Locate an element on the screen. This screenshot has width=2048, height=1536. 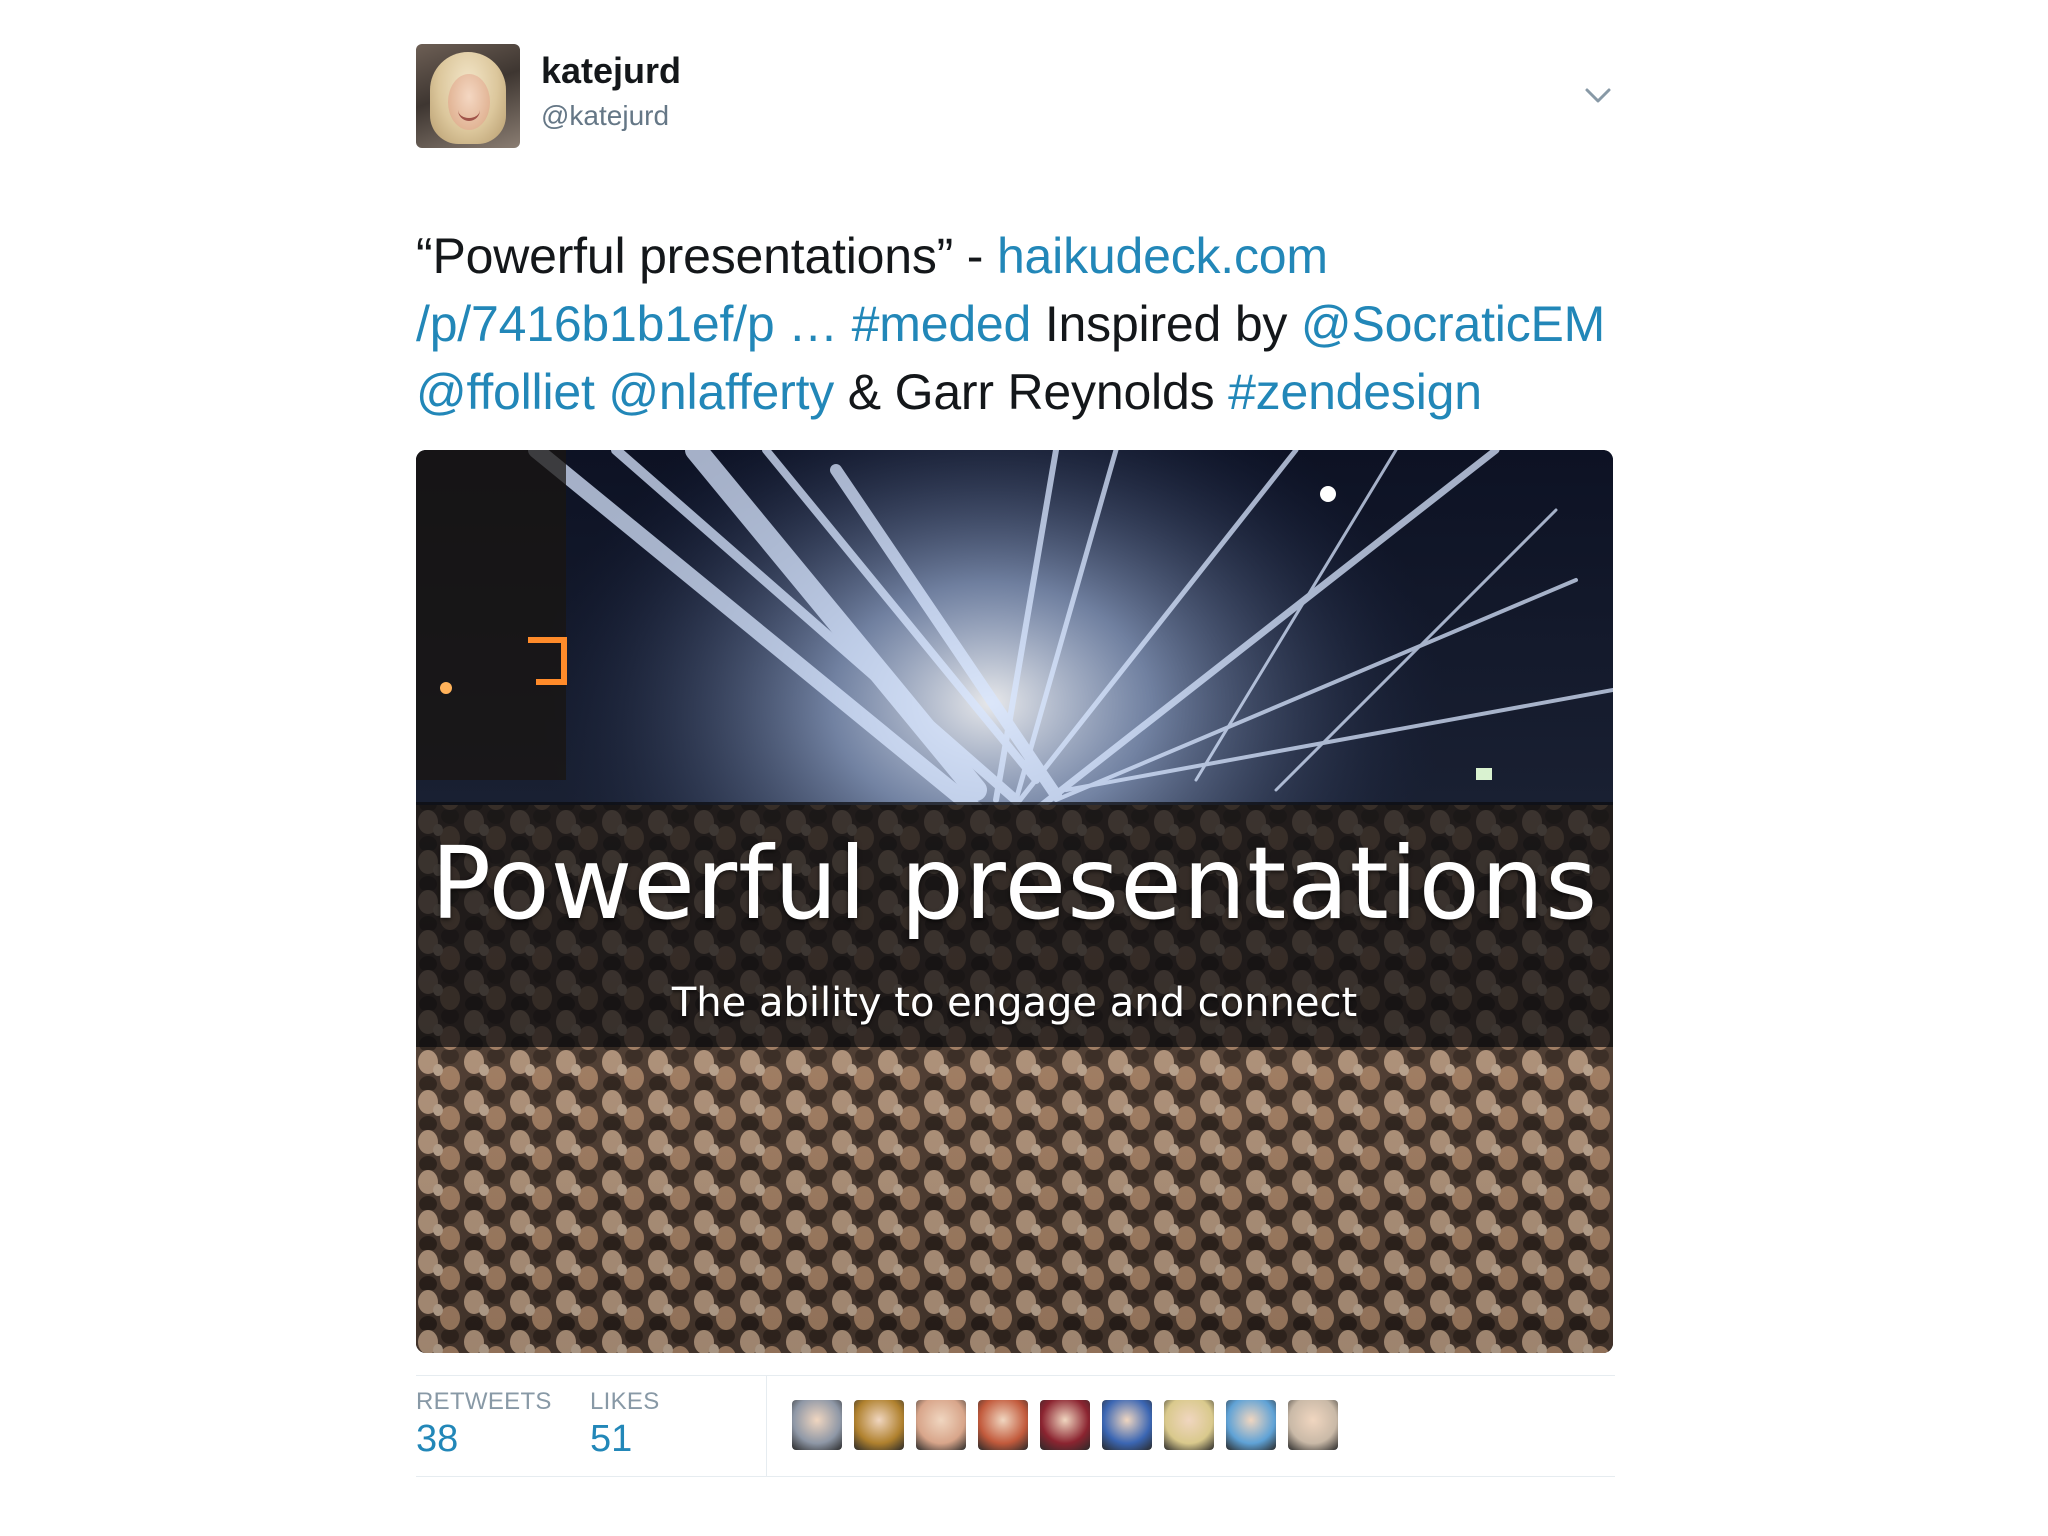
username: @katejurd is located at coordinates (605, 116).